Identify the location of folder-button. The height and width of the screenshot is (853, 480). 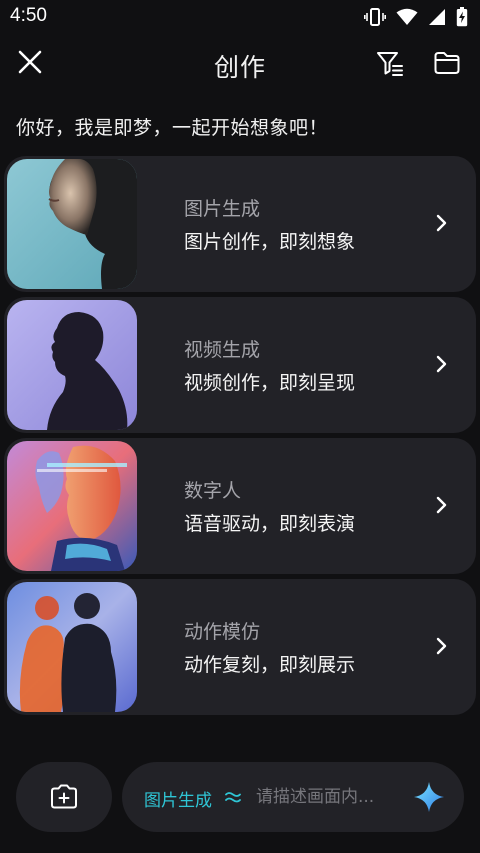
(447, 63).